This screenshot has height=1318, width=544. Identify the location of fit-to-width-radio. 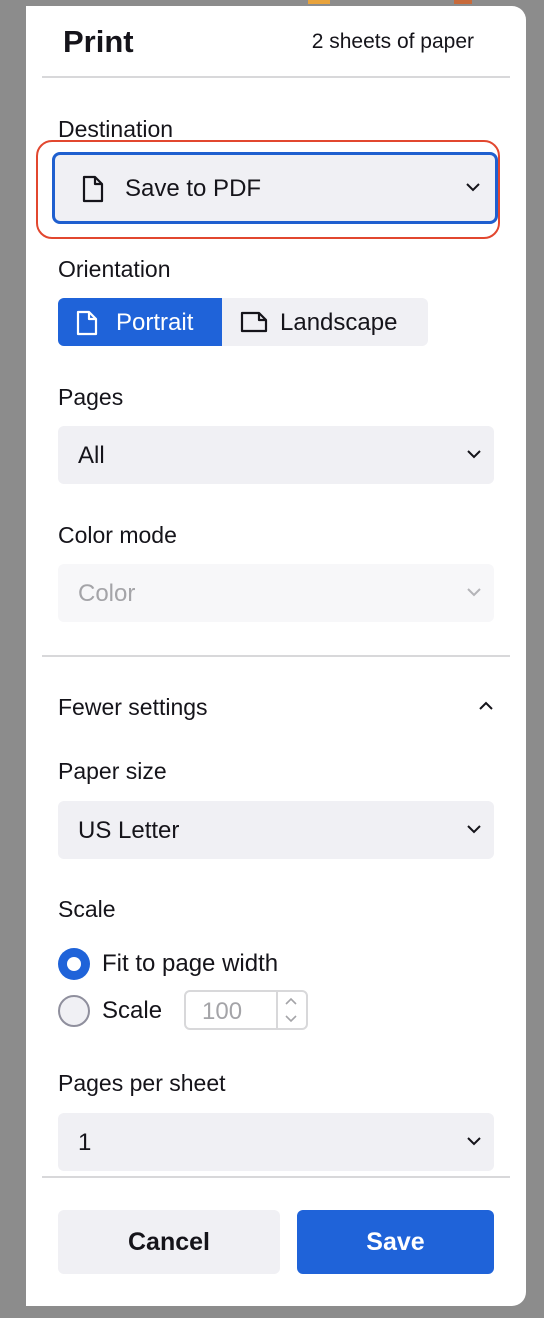
(74, 964).